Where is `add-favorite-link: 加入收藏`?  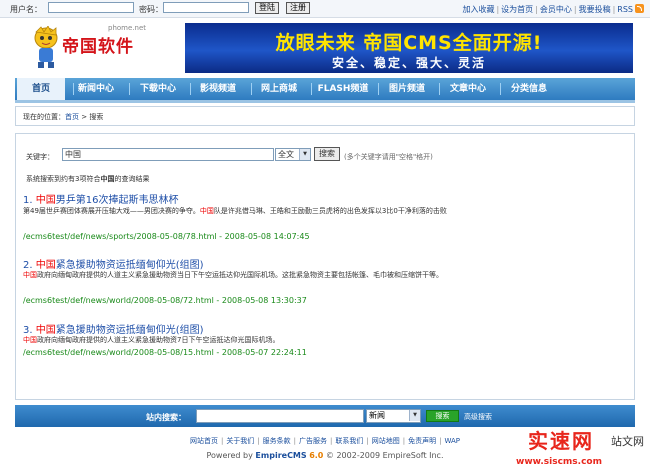
add-favorite-link: 加入收藏 is located at coordinates (478, 9).